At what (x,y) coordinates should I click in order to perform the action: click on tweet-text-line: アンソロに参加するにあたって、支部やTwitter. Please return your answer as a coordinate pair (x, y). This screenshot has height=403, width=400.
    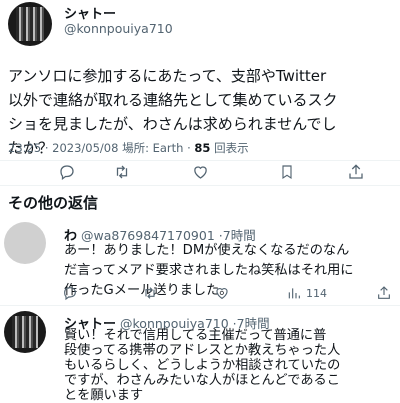
    Looking at the image, I should click on (167, 76).